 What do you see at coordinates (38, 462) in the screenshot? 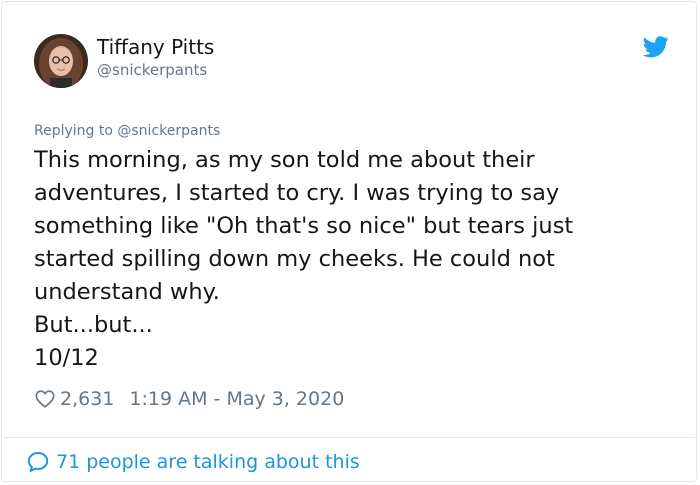
I see `speech-bubble-icon` at bounding box center [38, 462].